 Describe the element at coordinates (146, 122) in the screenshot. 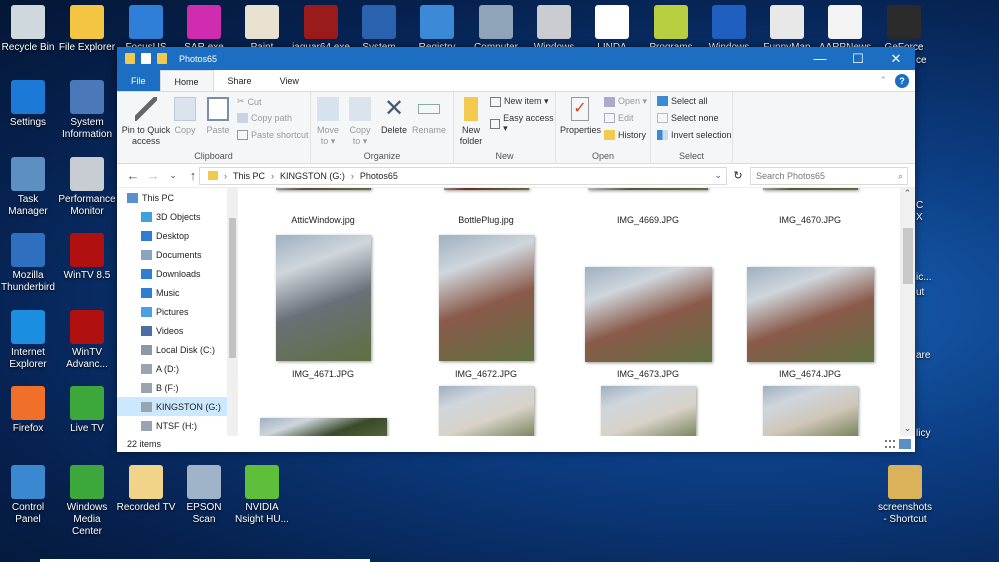

I see `pin-quick-access-button: Pin to Quick access` at that location.